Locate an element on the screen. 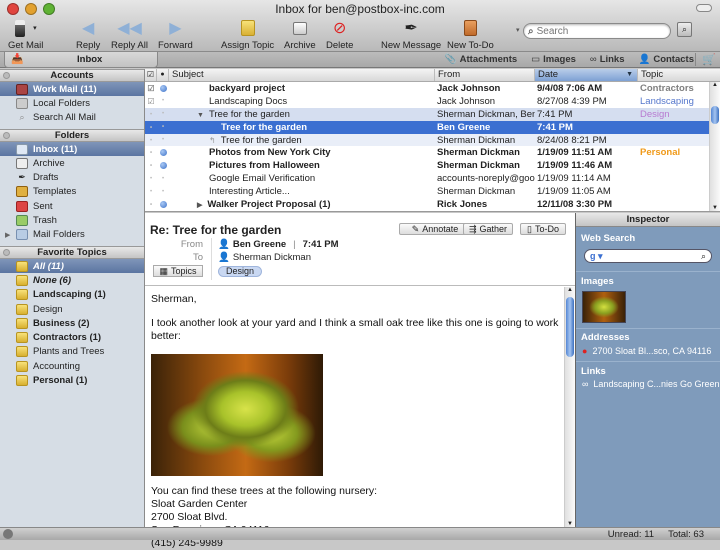 The image size is (720, 550). forward-button: ▶ Forward is located at coordinates (175, 34).